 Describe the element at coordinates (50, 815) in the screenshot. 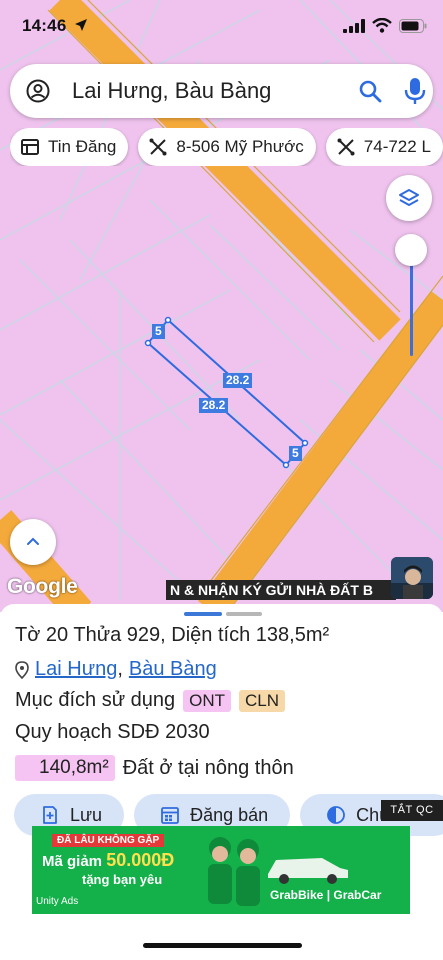

I see `bookmark-add-icon` at that location.